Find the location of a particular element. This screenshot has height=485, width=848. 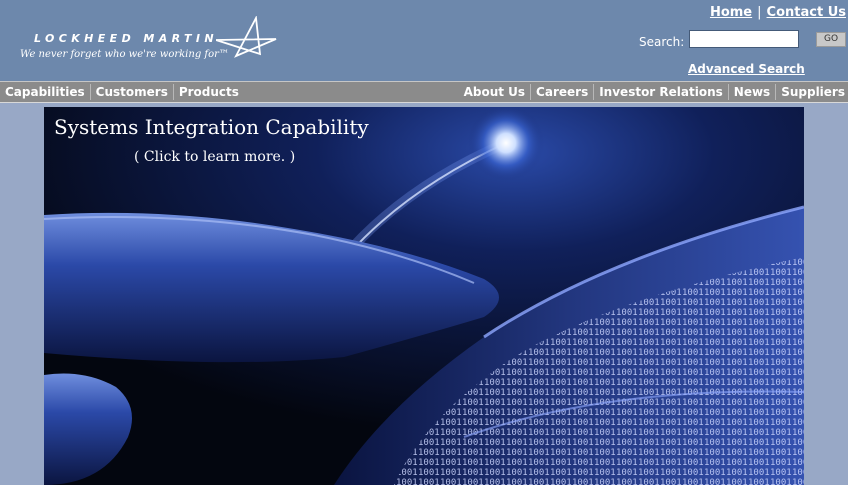

search-label: Search: is located at coordinates (662, 42).